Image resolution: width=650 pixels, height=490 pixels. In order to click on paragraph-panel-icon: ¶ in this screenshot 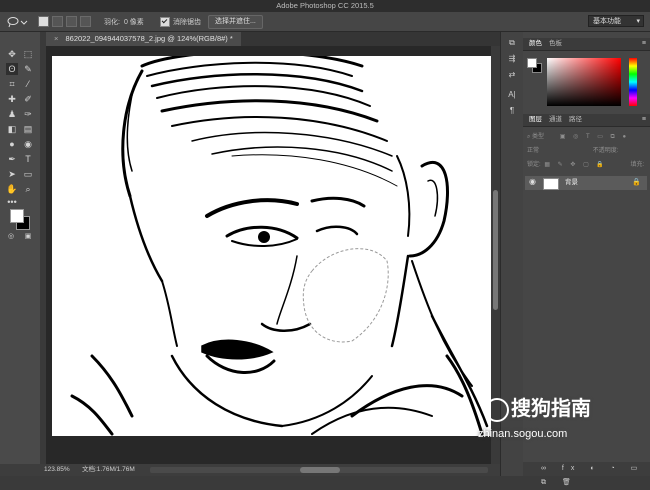, I will do `click(512, 111)`.